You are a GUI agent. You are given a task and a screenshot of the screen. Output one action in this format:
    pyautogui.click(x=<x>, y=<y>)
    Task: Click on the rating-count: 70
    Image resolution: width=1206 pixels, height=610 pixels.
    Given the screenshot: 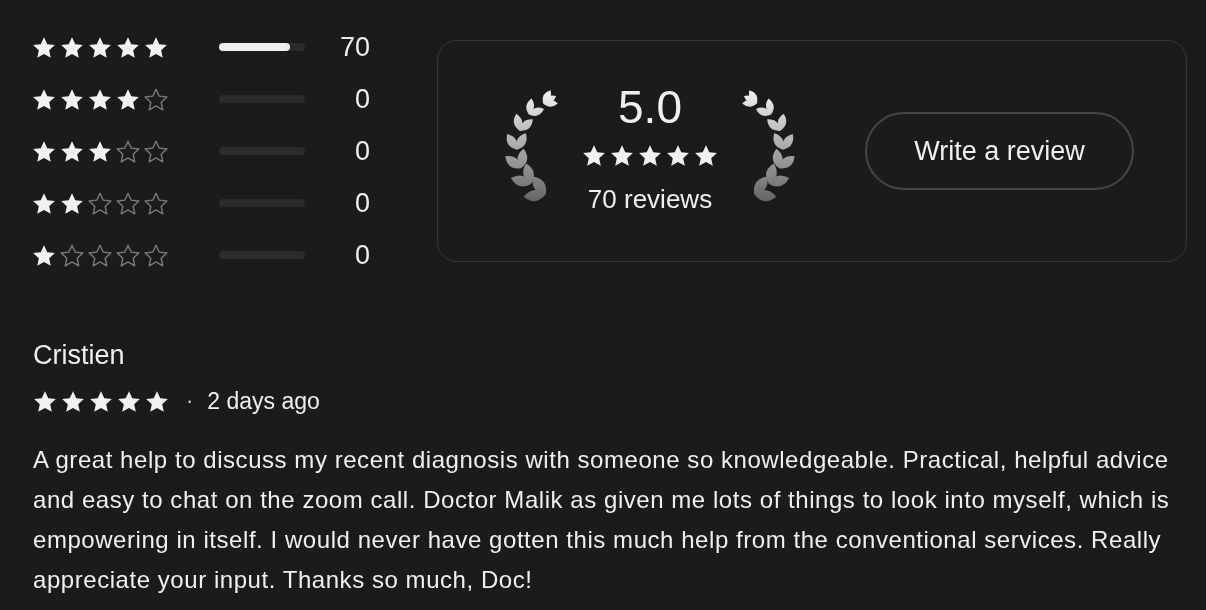 What is the action you would take?
    pyautogui.click(x=354, y=47)
    